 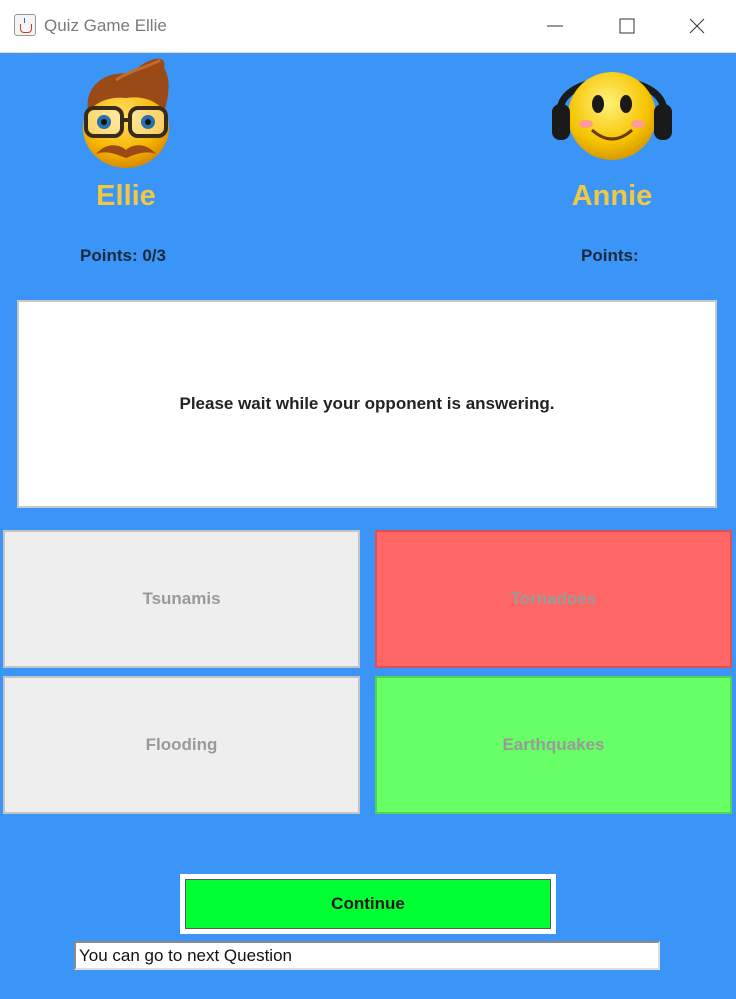 I want to click on player-name-right: Annie, so click(x=612, y=196).